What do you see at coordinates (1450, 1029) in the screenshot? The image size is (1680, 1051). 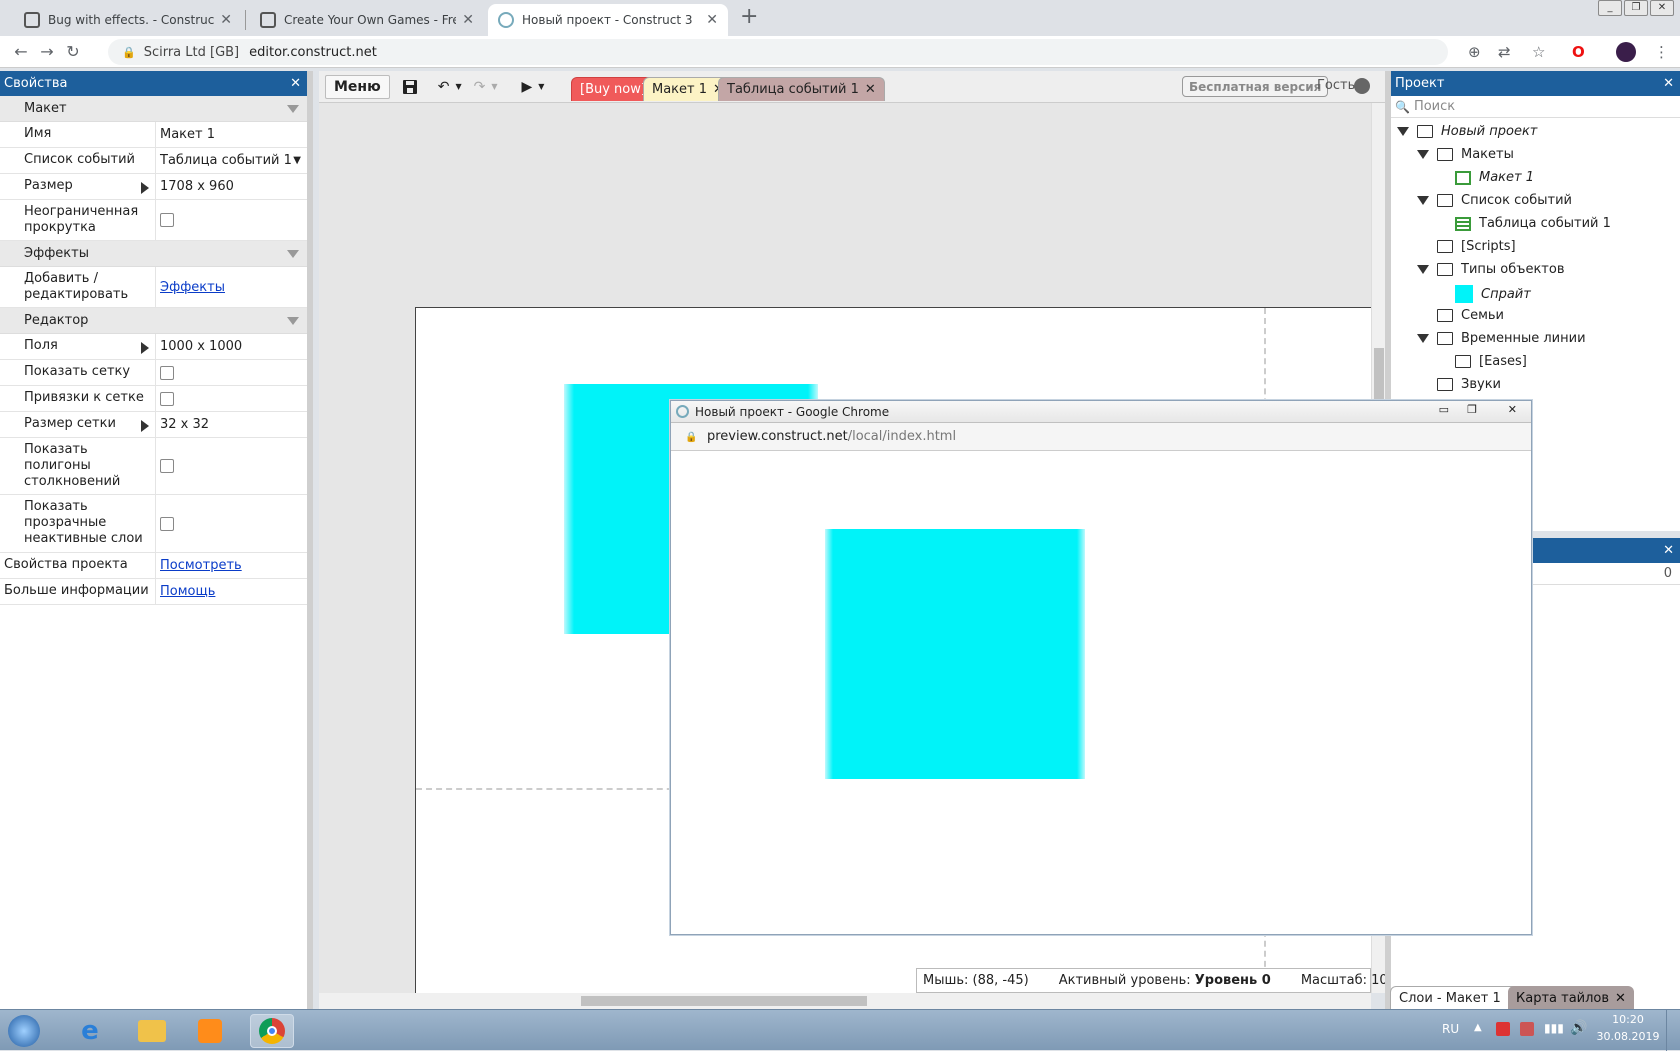 I see `language-indicator: RU` at bounding box center [1450, 1029].